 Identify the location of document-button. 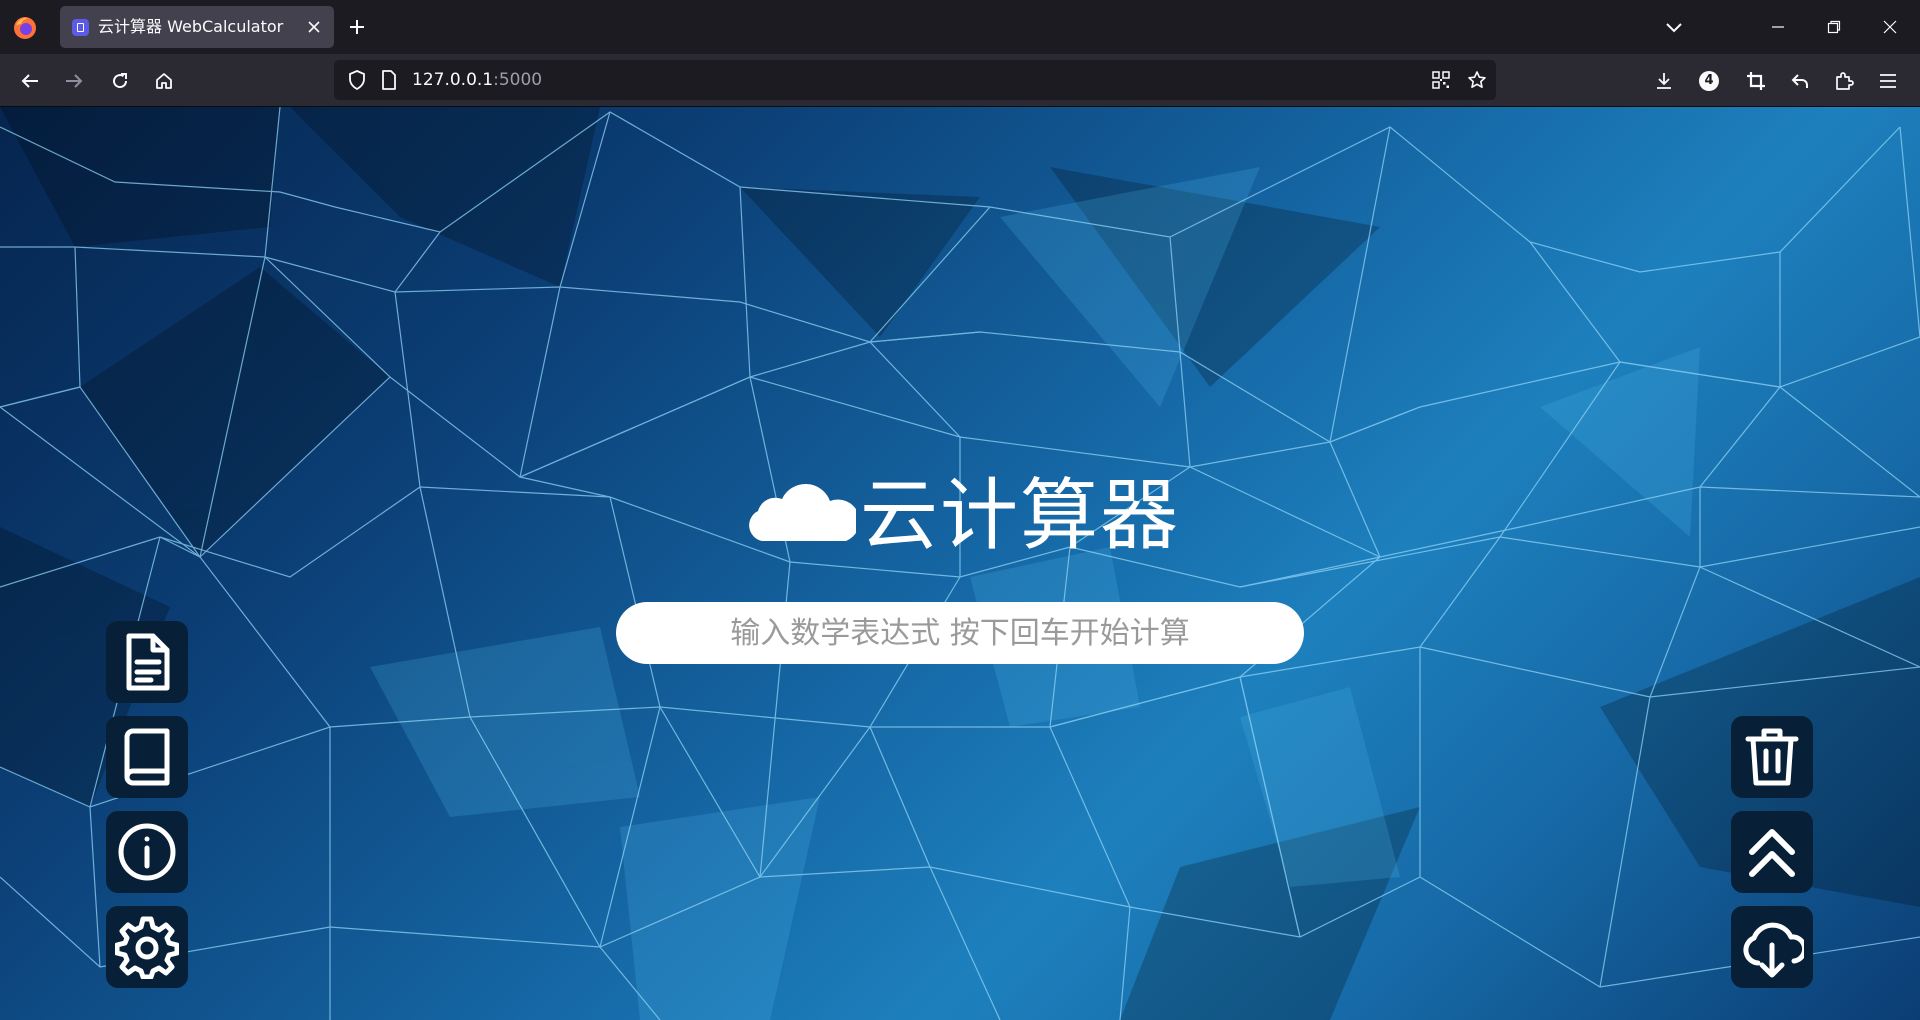
(147, 662).